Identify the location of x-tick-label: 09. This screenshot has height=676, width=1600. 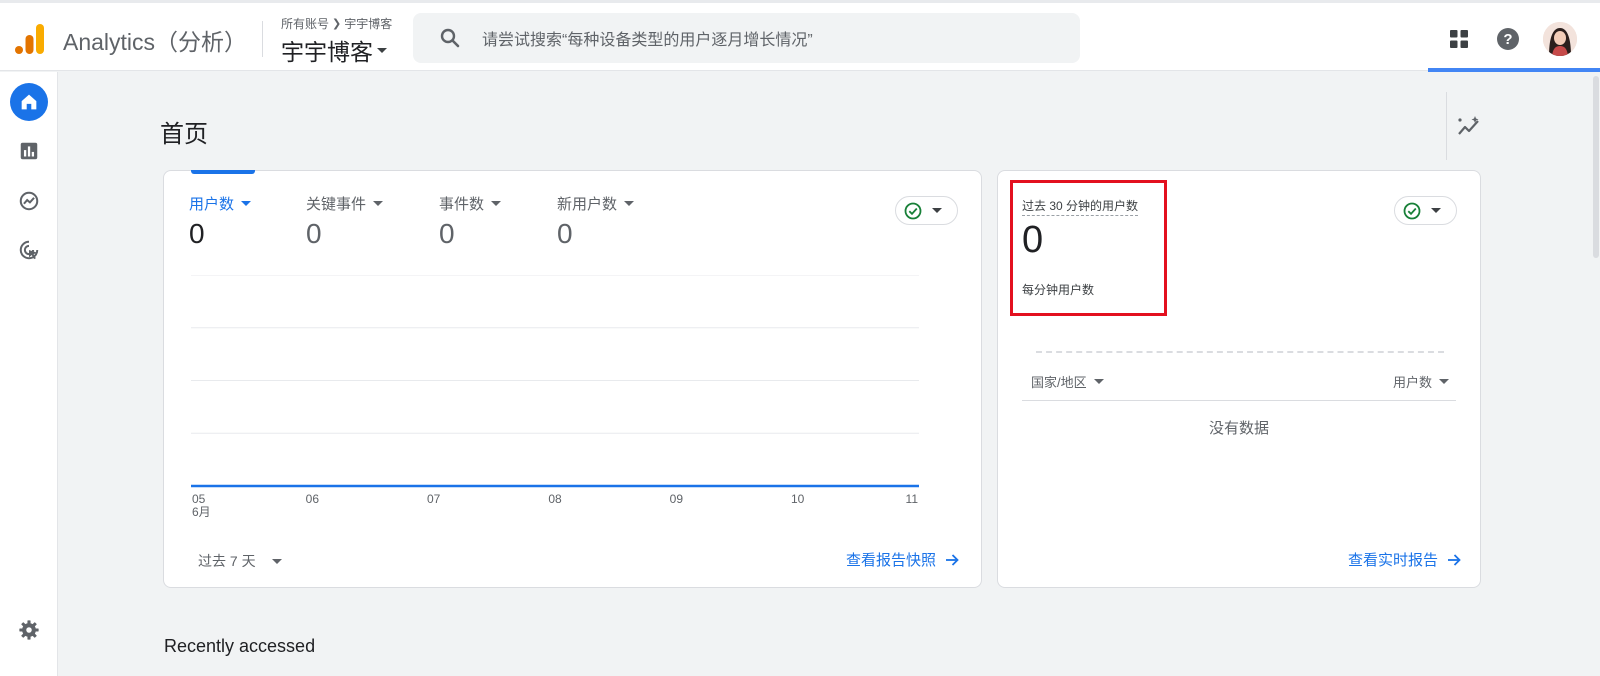
(677, 499).